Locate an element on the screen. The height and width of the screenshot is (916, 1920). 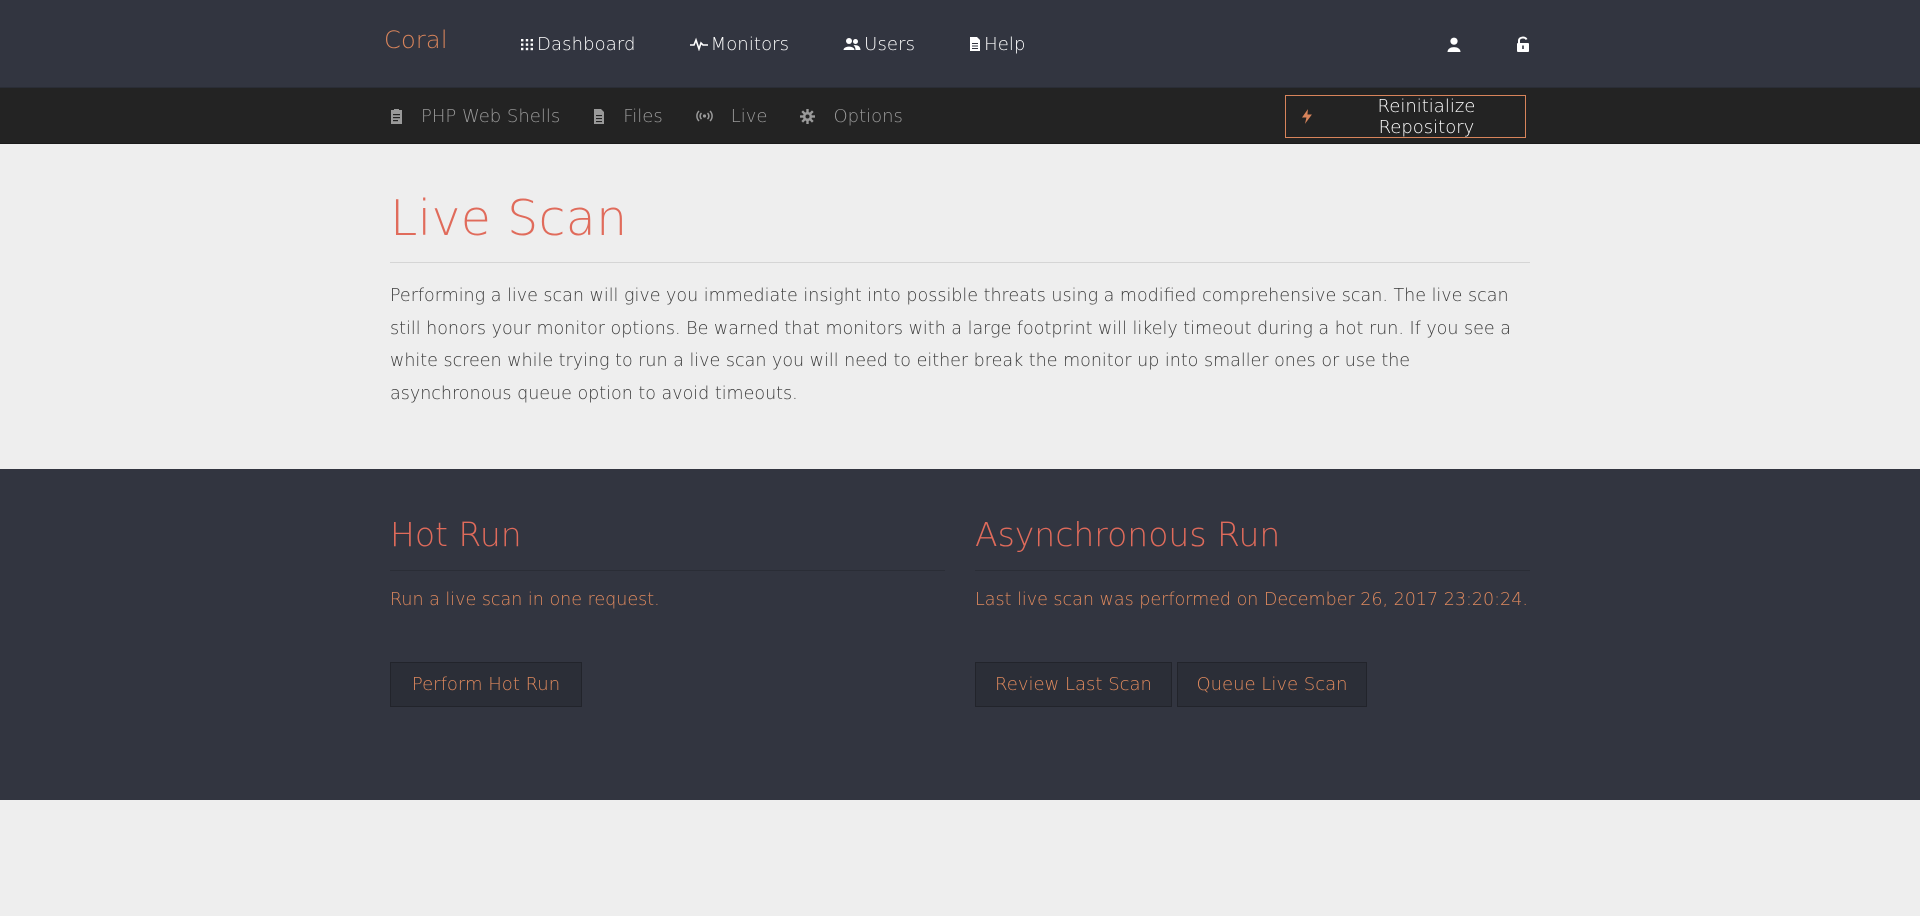
nav-help: Help is located at coordinates (997, 44).